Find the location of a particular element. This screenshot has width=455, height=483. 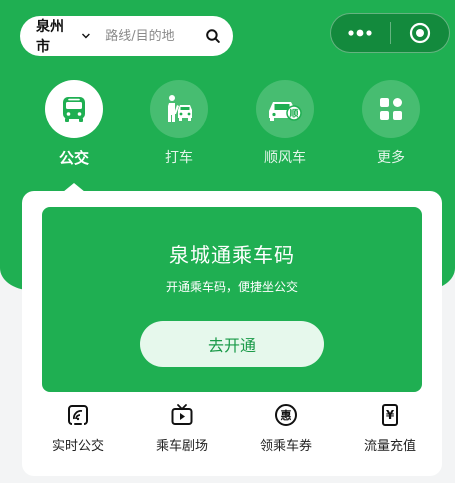

tool-data-recharge: ¥ 流量充值 is located at coordinates (390, 428).